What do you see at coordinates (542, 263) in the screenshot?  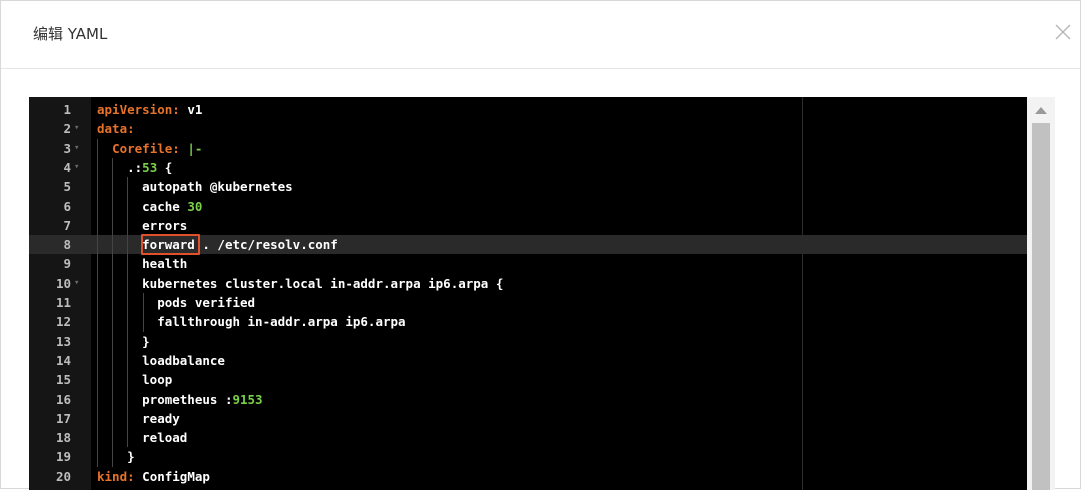 I see `code-line: 9 health` at bounding box center [542, 263].